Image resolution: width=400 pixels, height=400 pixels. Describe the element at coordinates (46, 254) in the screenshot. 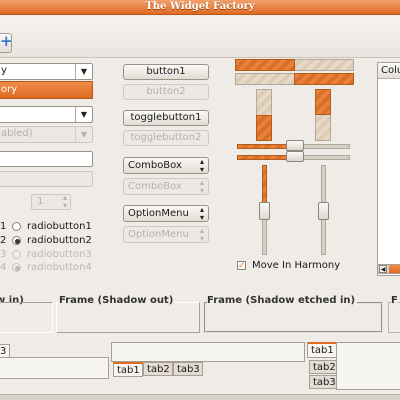

I see `radio-row-3: 3 radiobutton3` at that location.